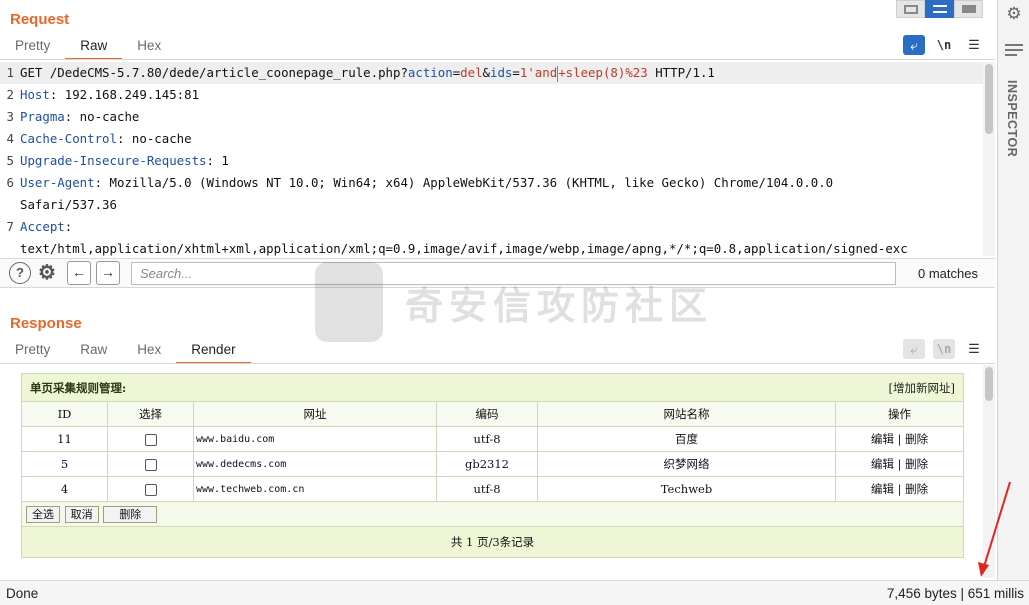 The height and width of the screenshot is (605, 1029). What do you see at coordinates (968, 9) in the screenshot?
I see `tabbed-view-button` at bounding box center [968, 9].